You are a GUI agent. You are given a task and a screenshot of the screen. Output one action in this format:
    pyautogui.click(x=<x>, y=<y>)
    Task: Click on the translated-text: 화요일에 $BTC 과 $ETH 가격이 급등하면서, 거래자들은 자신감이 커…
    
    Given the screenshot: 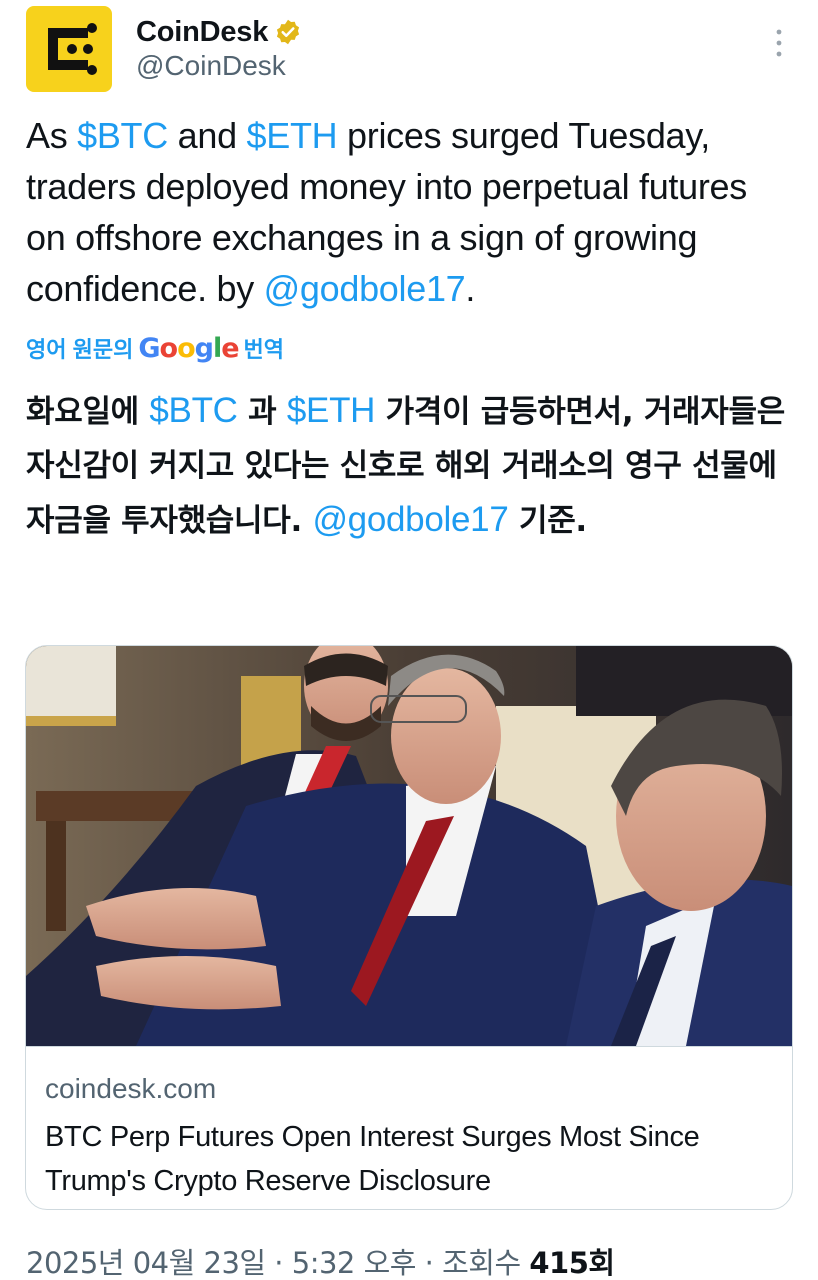 What is the action you would take?
    pyautogui.click(x=411, y=466)
    